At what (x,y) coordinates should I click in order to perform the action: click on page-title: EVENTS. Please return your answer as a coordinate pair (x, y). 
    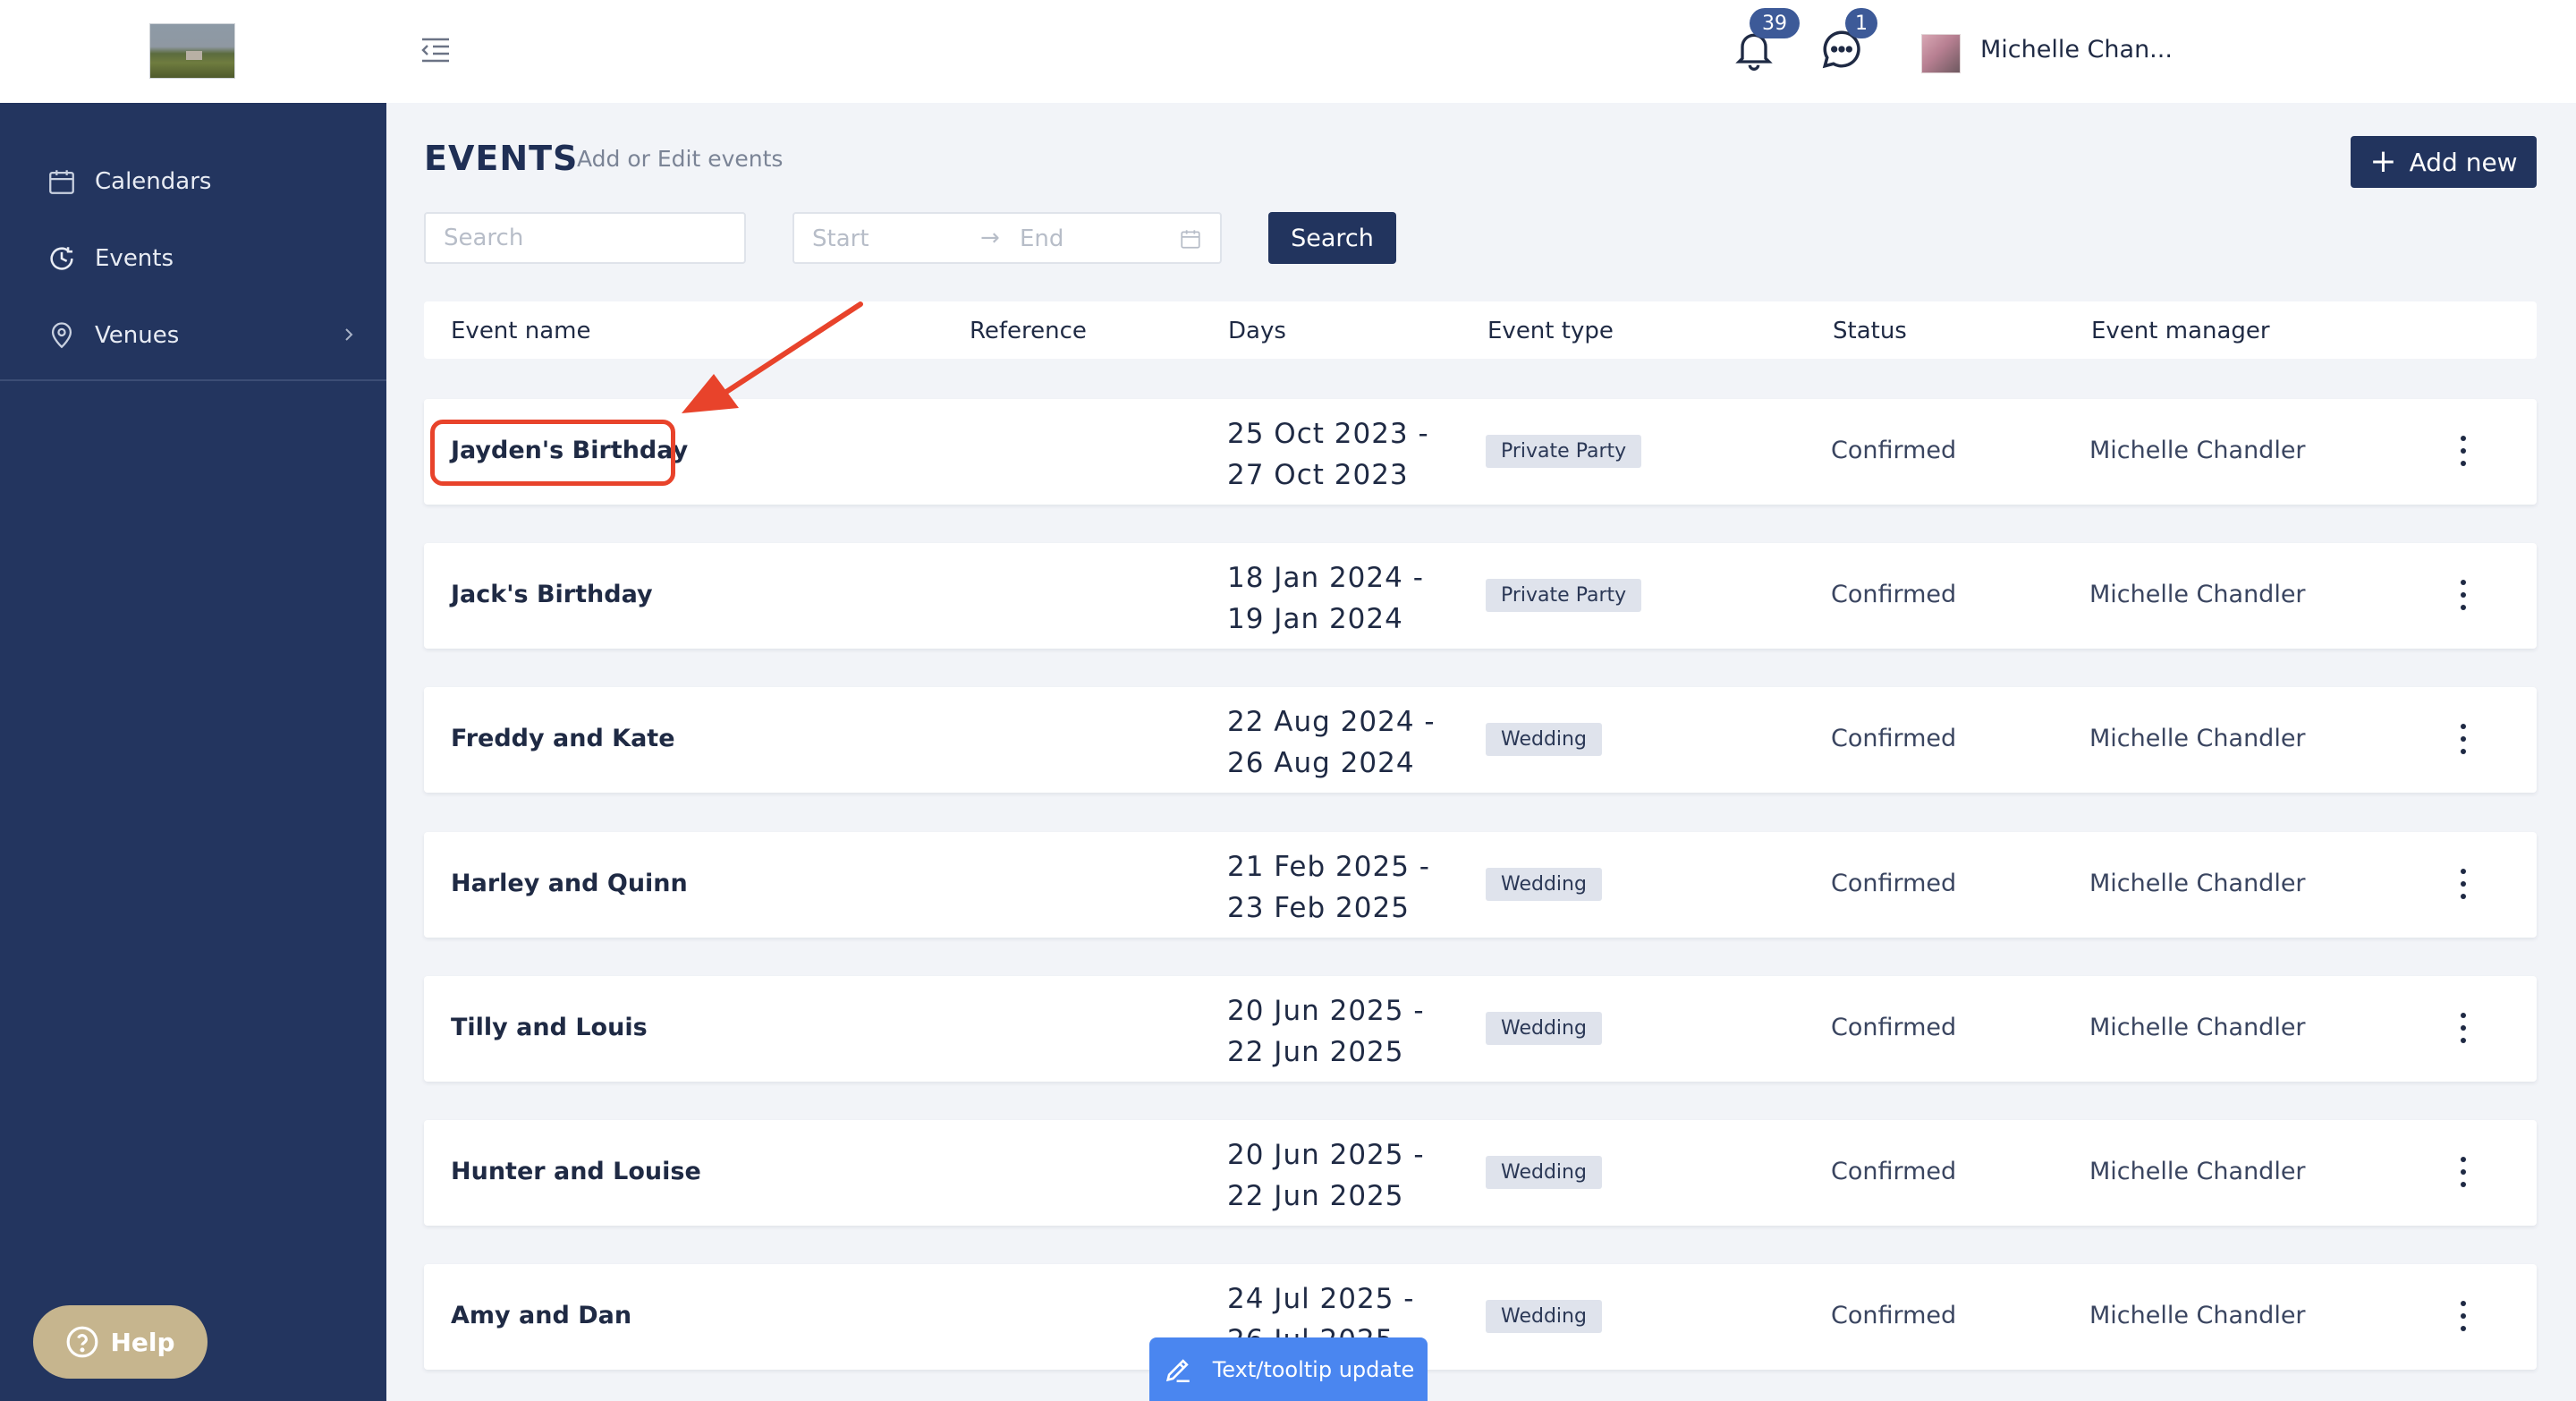
    Looking at the image, I should click on (501, 158).